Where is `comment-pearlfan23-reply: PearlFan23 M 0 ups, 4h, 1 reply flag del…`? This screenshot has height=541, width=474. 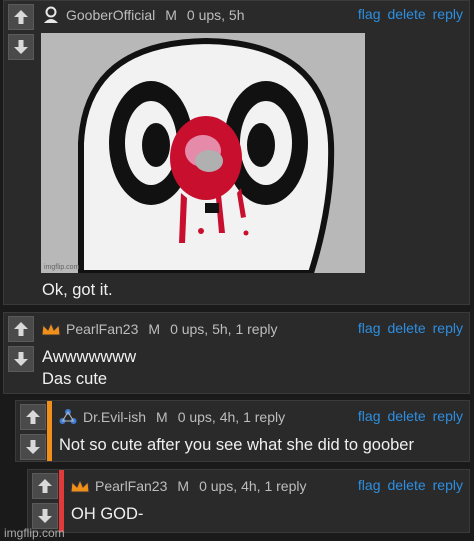
comment-pearlfan23-reply: PearlFan23 M 0 ups, 4h, 1 reply flag del… is located at coordinates (248, 501).